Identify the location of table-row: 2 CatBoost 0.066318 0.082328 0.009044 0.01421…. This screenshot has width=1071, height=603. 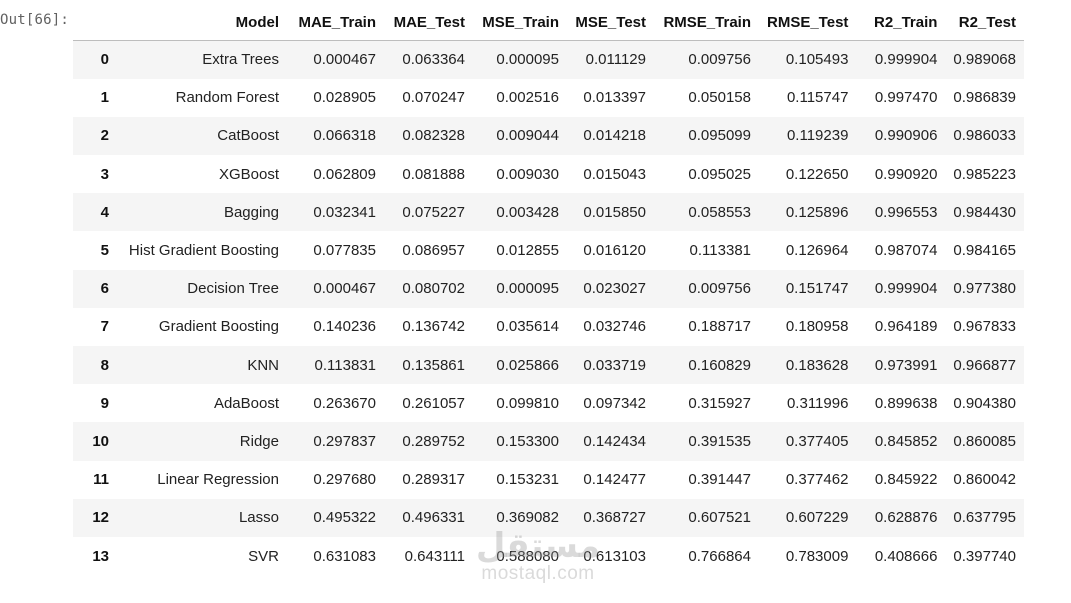
(548, 136).